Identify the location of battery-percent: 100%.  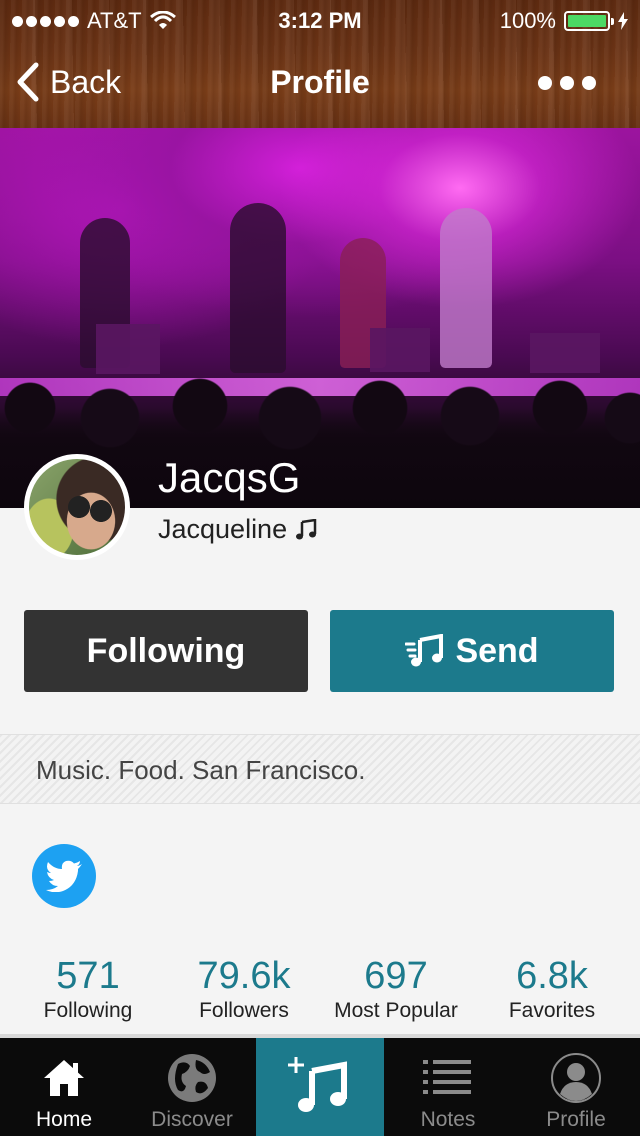
(527, 20).